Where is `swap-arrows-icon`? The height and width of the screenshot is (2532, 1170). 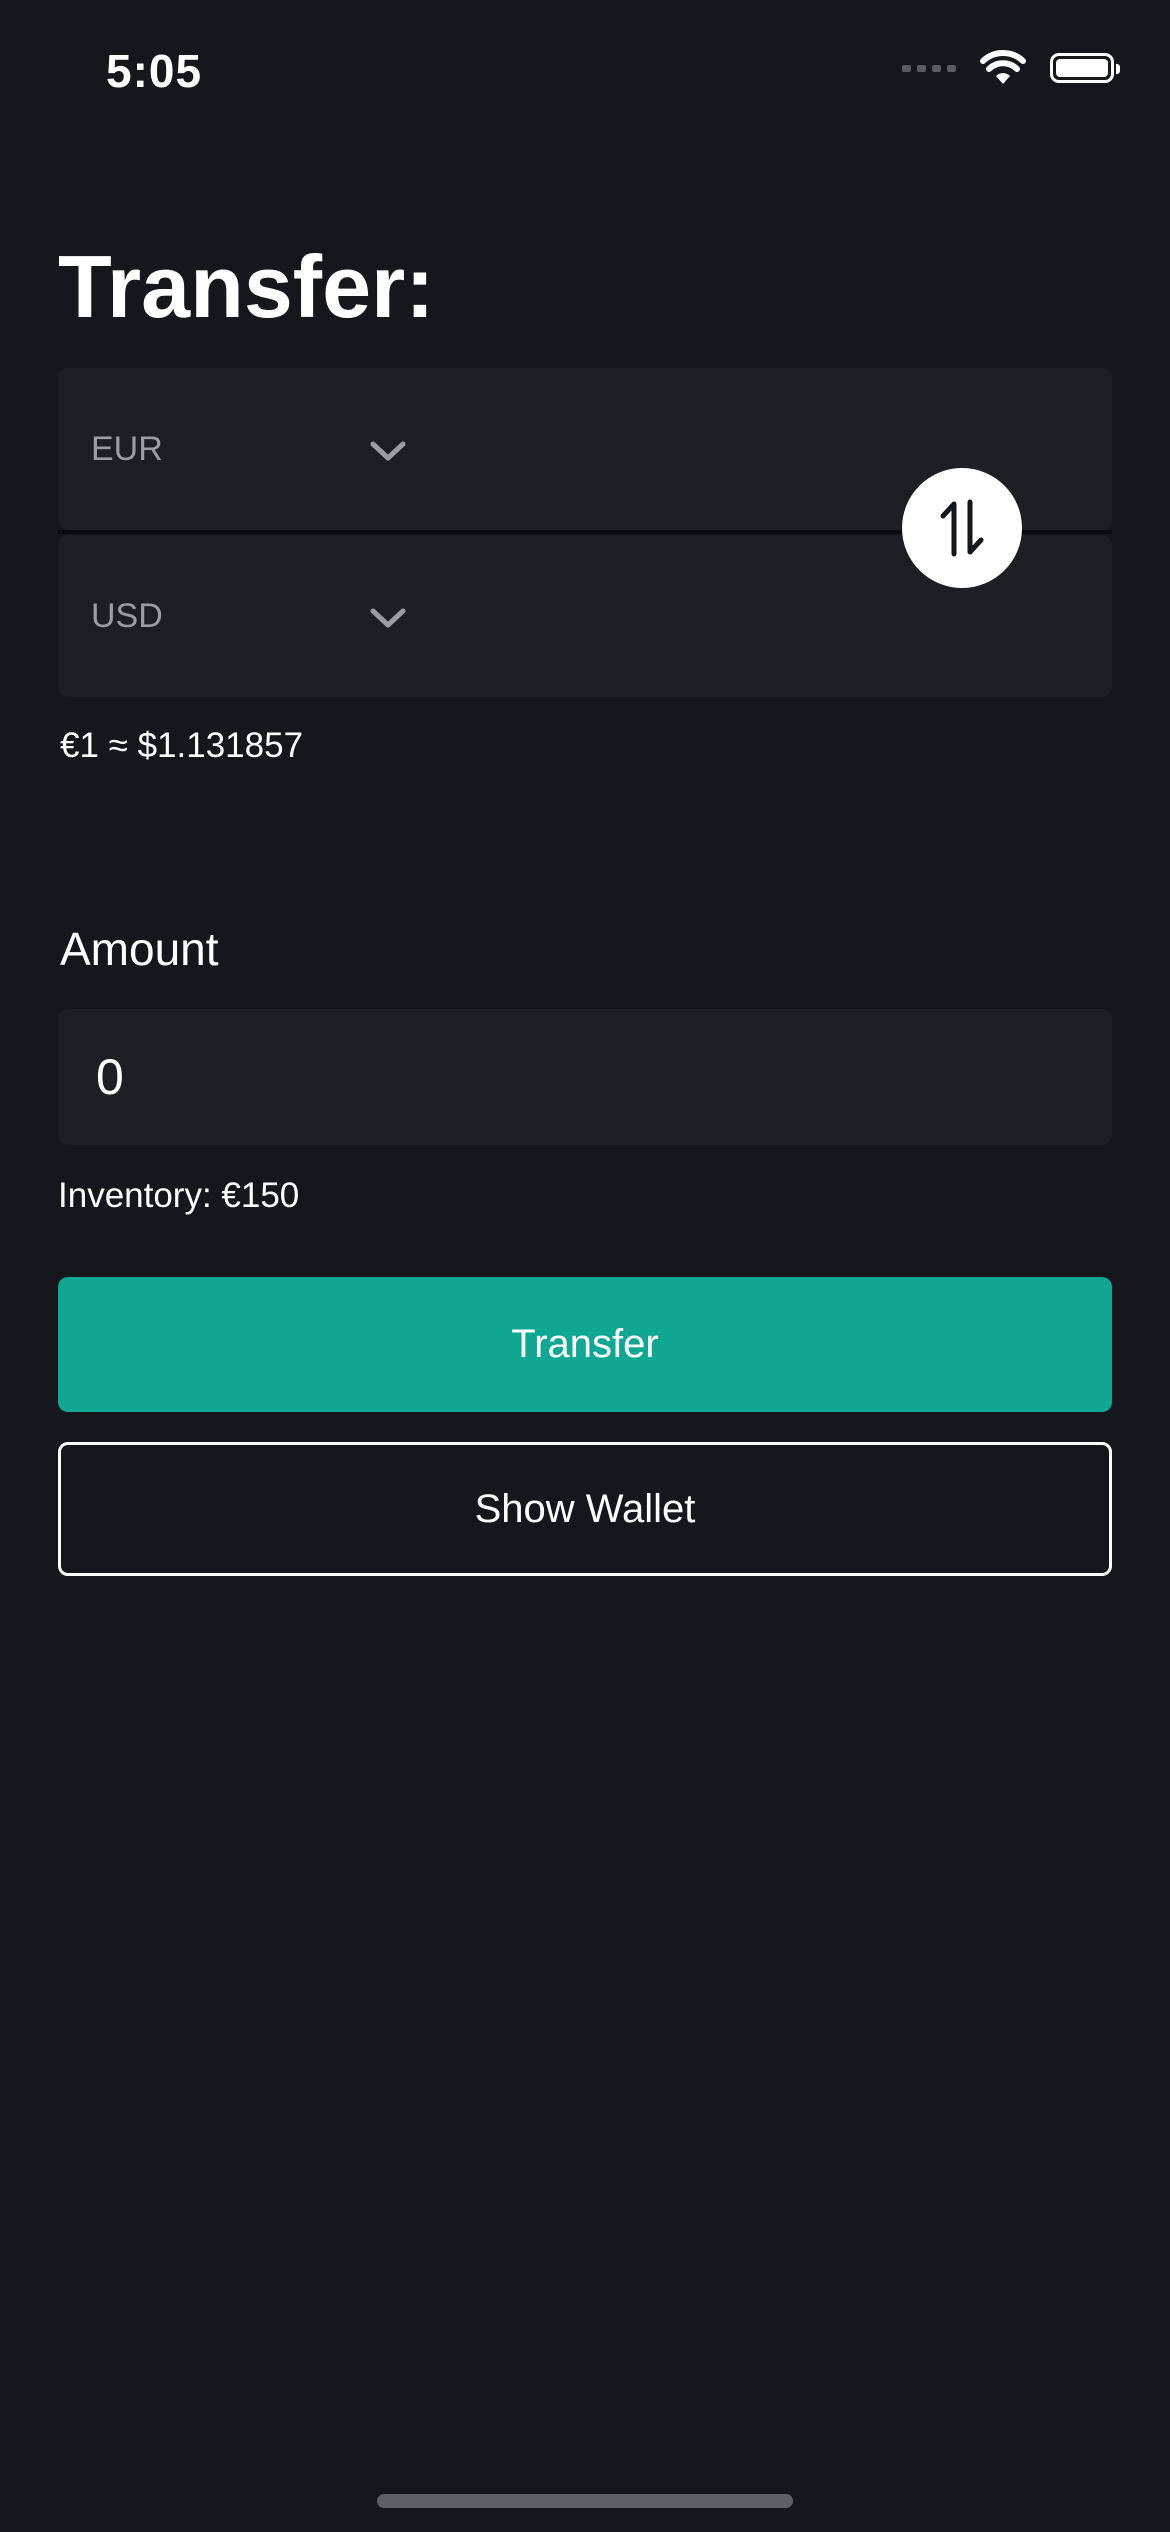
swap-arrows-icon is located at coordinates (962, 528).